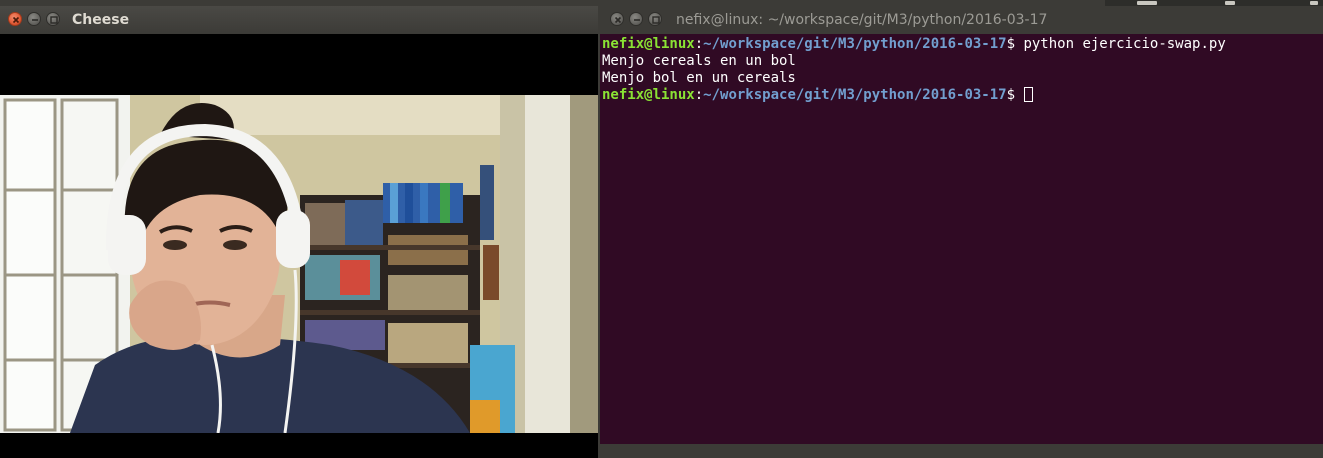 The image size is (1323, 458). Describe the element at coordinates (101, 20) in the screenshot. I see `window-title: Cheese` at that location.